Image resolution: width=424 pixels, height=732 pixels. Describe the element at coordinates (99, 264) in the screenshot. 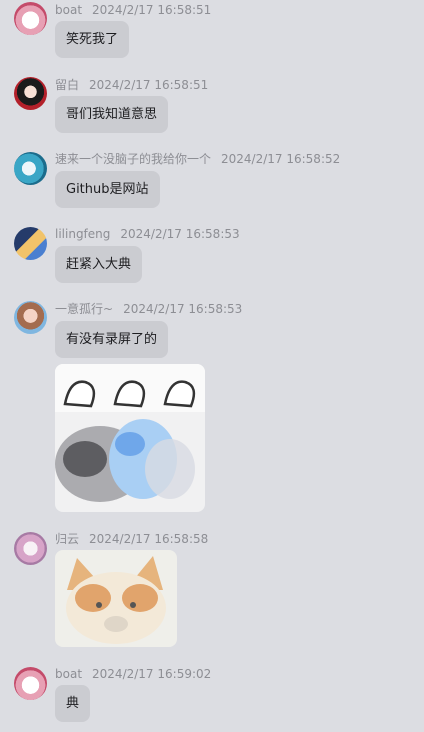

I see `message-bubble: 赶紧入大典` at that location.